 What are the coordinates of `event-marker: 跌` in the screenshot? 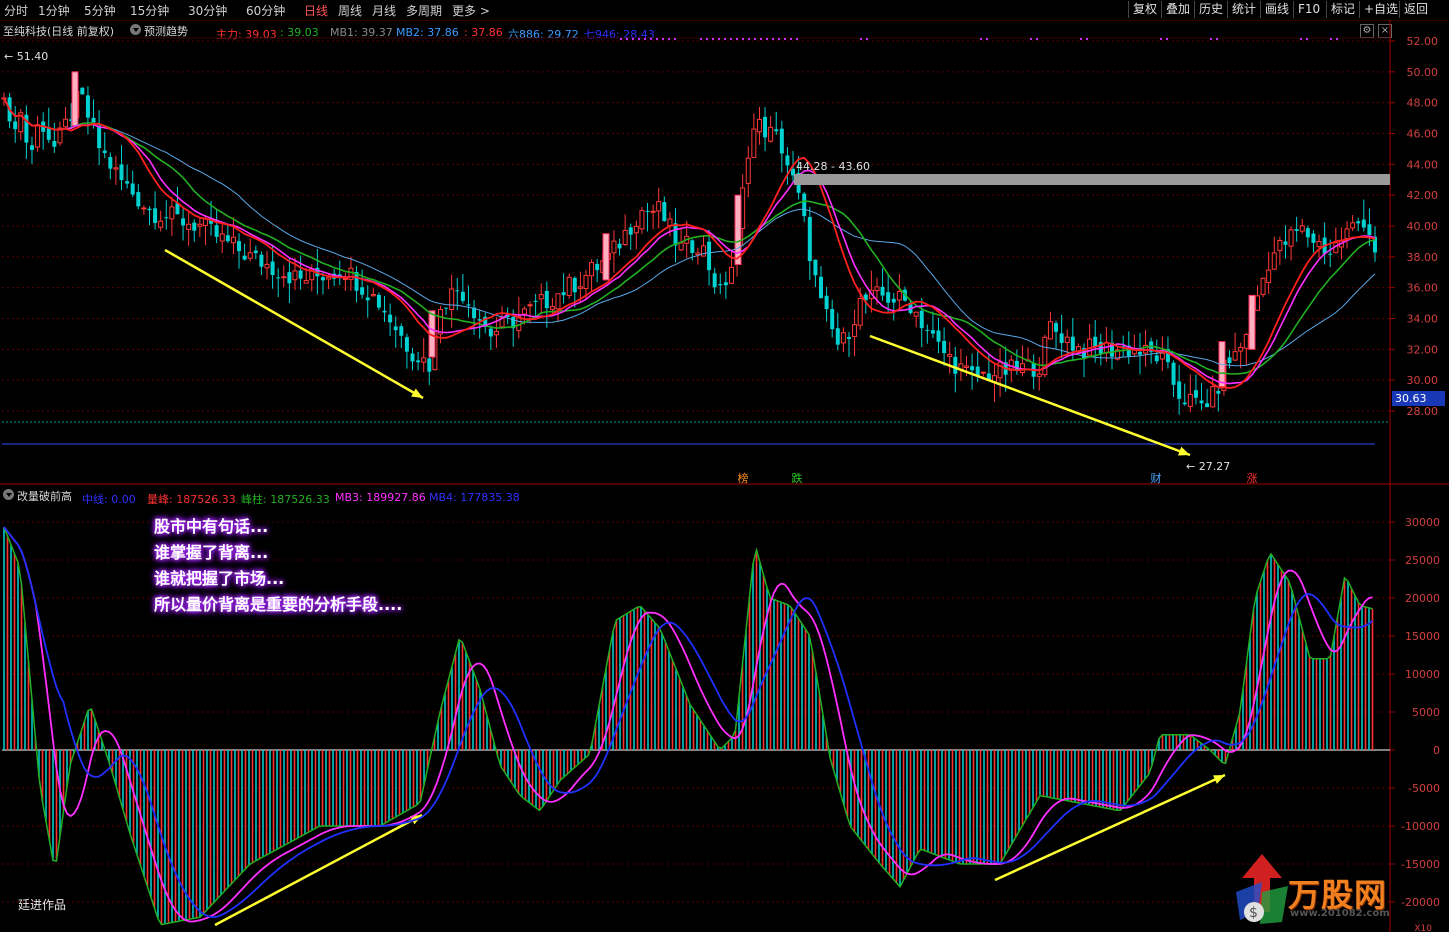 It's located at (797, 478).